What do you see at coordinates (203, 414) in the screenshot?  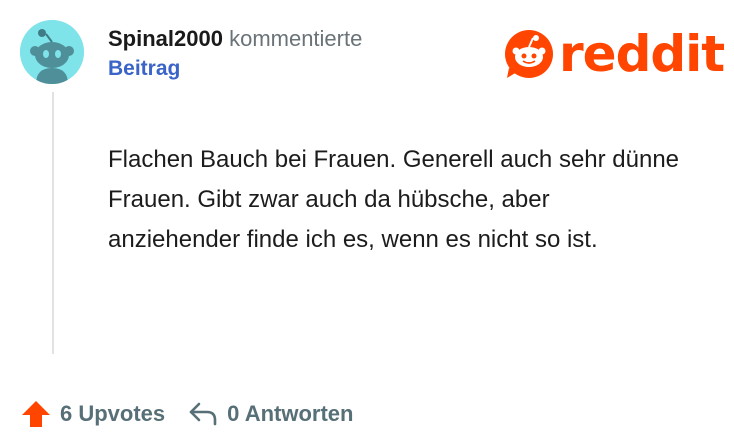 I see `reply-arrow-icon` at bounding box center [203, 414].